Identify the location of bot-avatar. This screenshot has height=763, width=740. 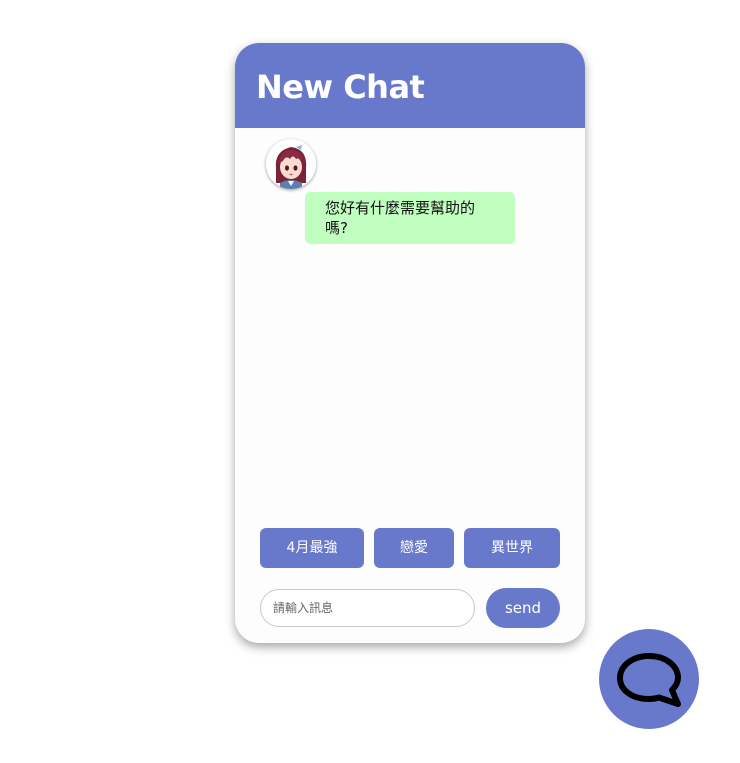
(291, 164).